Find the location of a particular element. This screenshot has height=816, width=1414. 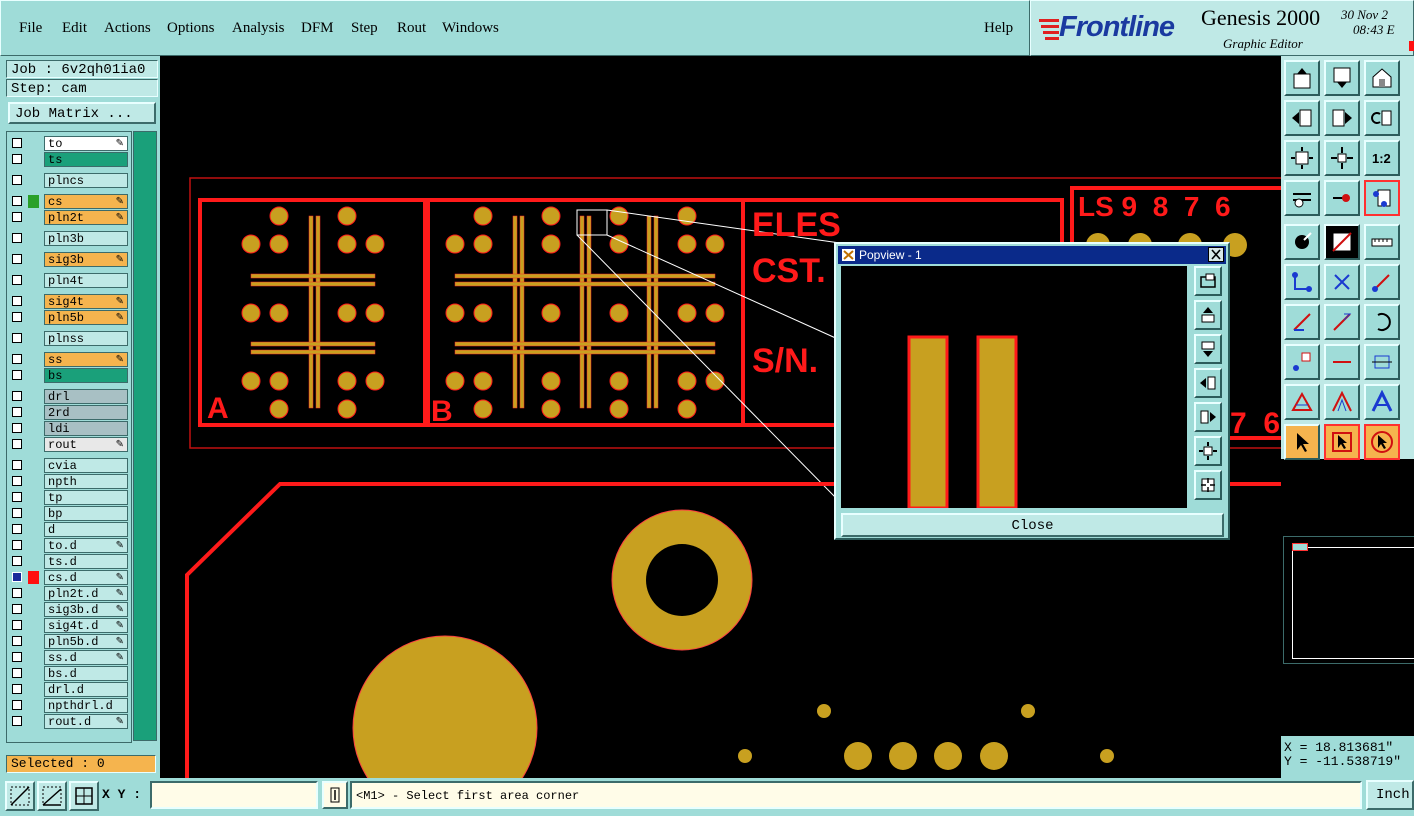

select-circle-tool-button is located at coordinates (1382, 442).